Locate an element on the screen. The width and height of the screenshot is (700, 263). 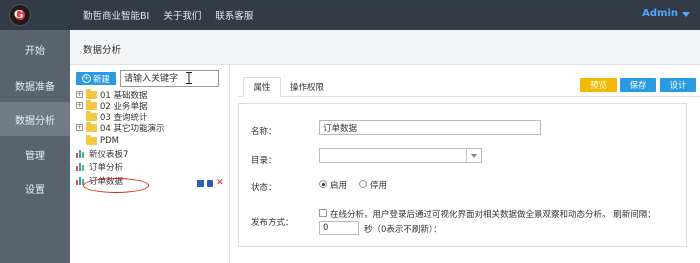
status-disabled-label: 停用 is located at coordinates (379, 186).